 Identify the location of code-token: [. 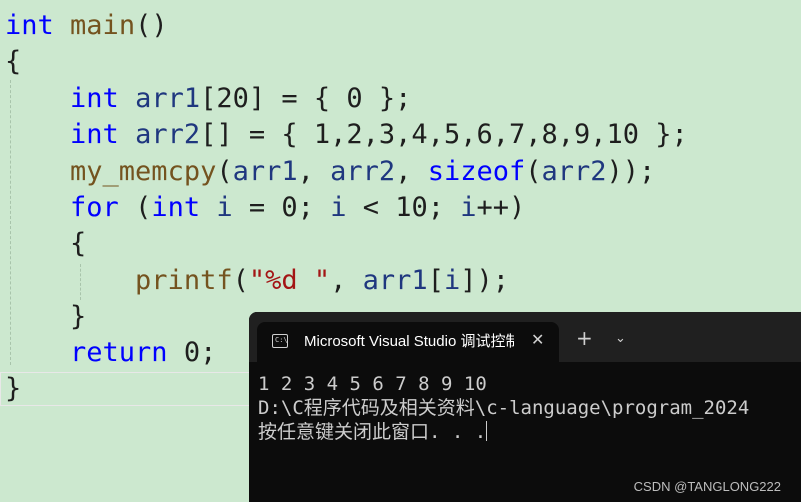
(435, 280).